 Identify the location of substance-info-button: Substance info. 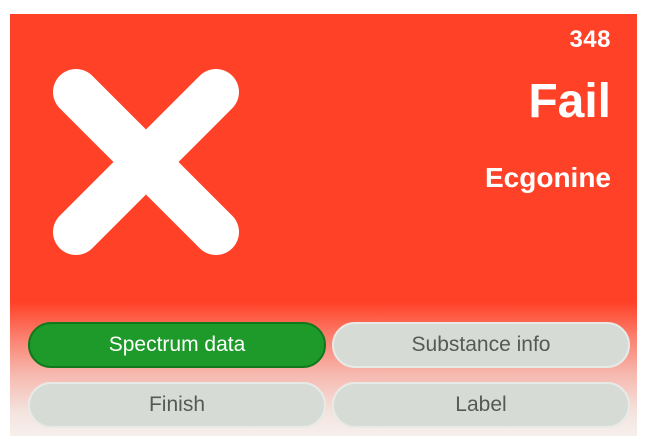
(481, 345).